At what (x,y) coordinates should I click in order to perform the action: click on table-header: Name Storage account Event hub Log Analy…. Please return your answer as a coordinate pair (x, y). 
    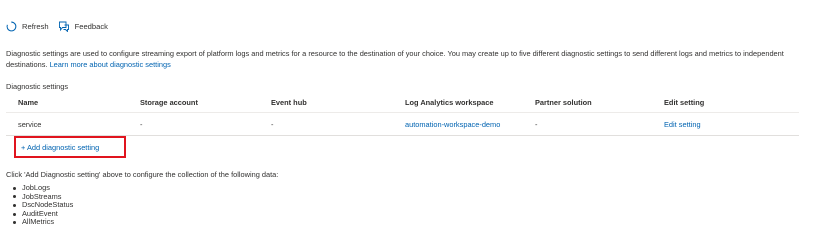
    Looking at the image, I should click on (402, 103).